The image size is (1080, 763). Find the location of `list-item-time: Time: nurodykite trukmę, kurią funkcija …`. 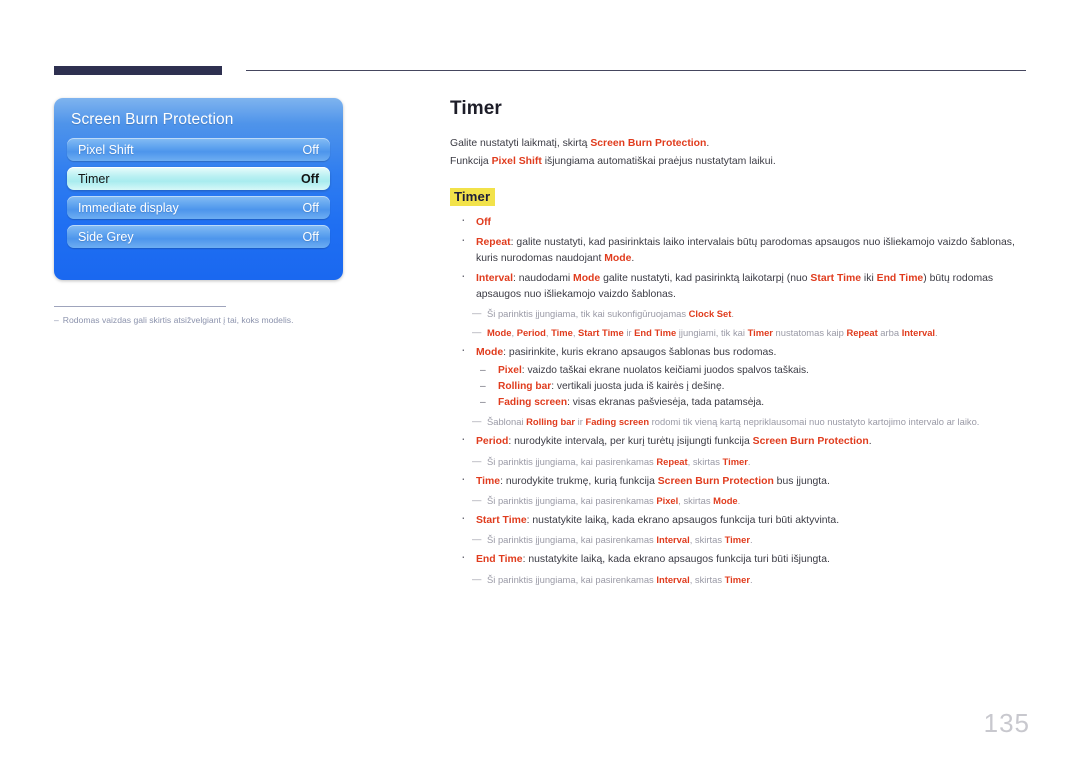

list-item-time: Time: nurodykite trukmę, kurią funkcija … is located at coordinates (743, 480).